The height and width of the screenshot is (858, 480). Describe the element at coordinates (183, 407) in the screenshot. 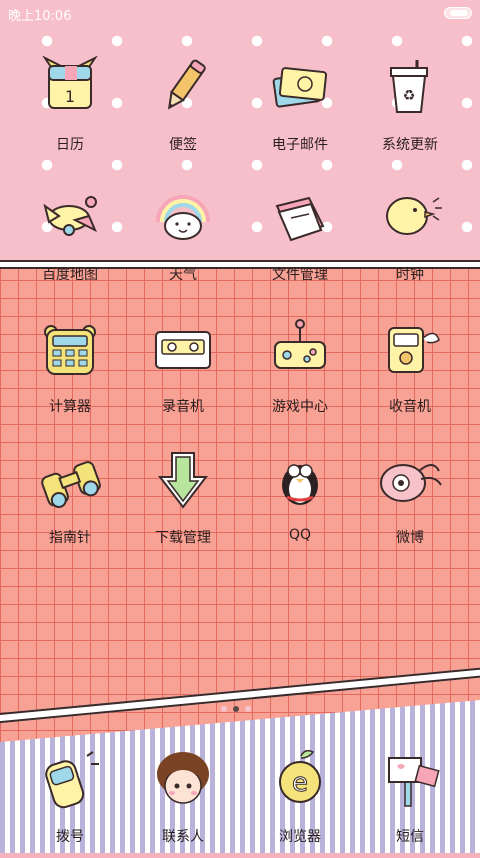

I see `app-label: 录音机` at that location.